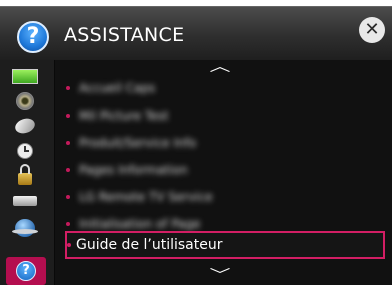  I want to click on sidebar-item-time, so click(25, 151).